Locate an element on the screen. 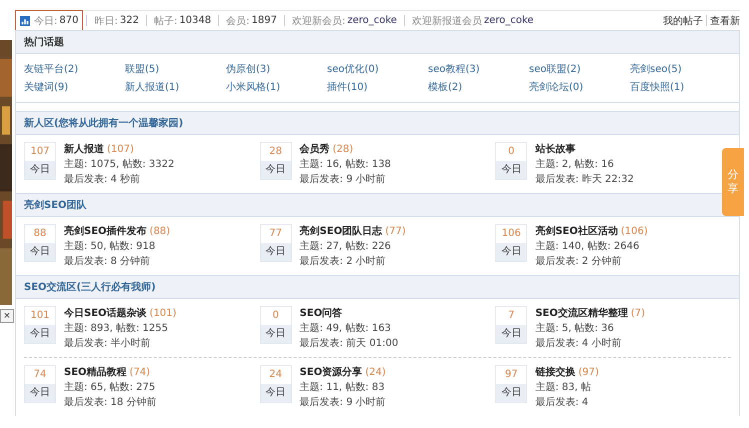 Image resolution: width=749 pixels, height=428 pixels. topic-link: 新人报道(1) is located at coordinates (175, 87).